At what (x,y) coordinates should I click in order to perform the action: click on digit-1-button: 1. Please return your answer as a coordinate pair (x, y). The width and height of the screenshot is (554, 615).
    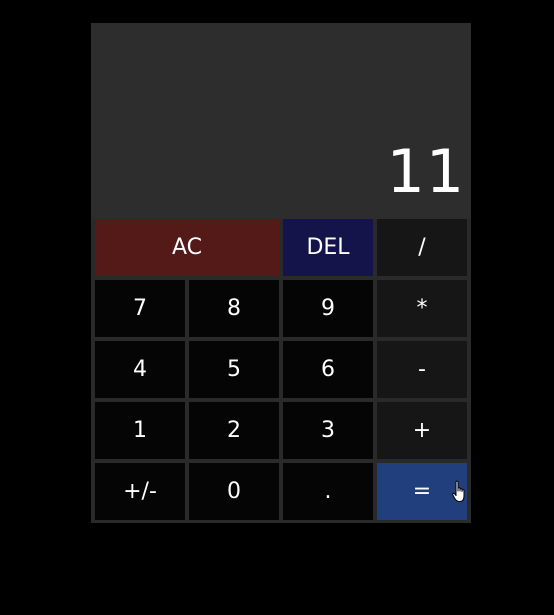
    Looking at the image, I should click on (140, 430).